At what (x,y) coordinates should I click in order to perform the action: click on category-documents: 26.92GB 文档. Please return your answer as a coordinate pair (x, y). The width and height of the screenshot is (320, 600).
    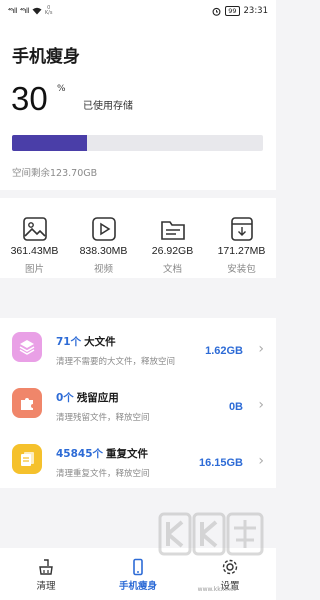
    Looking at the image, I should click on (172, 238).